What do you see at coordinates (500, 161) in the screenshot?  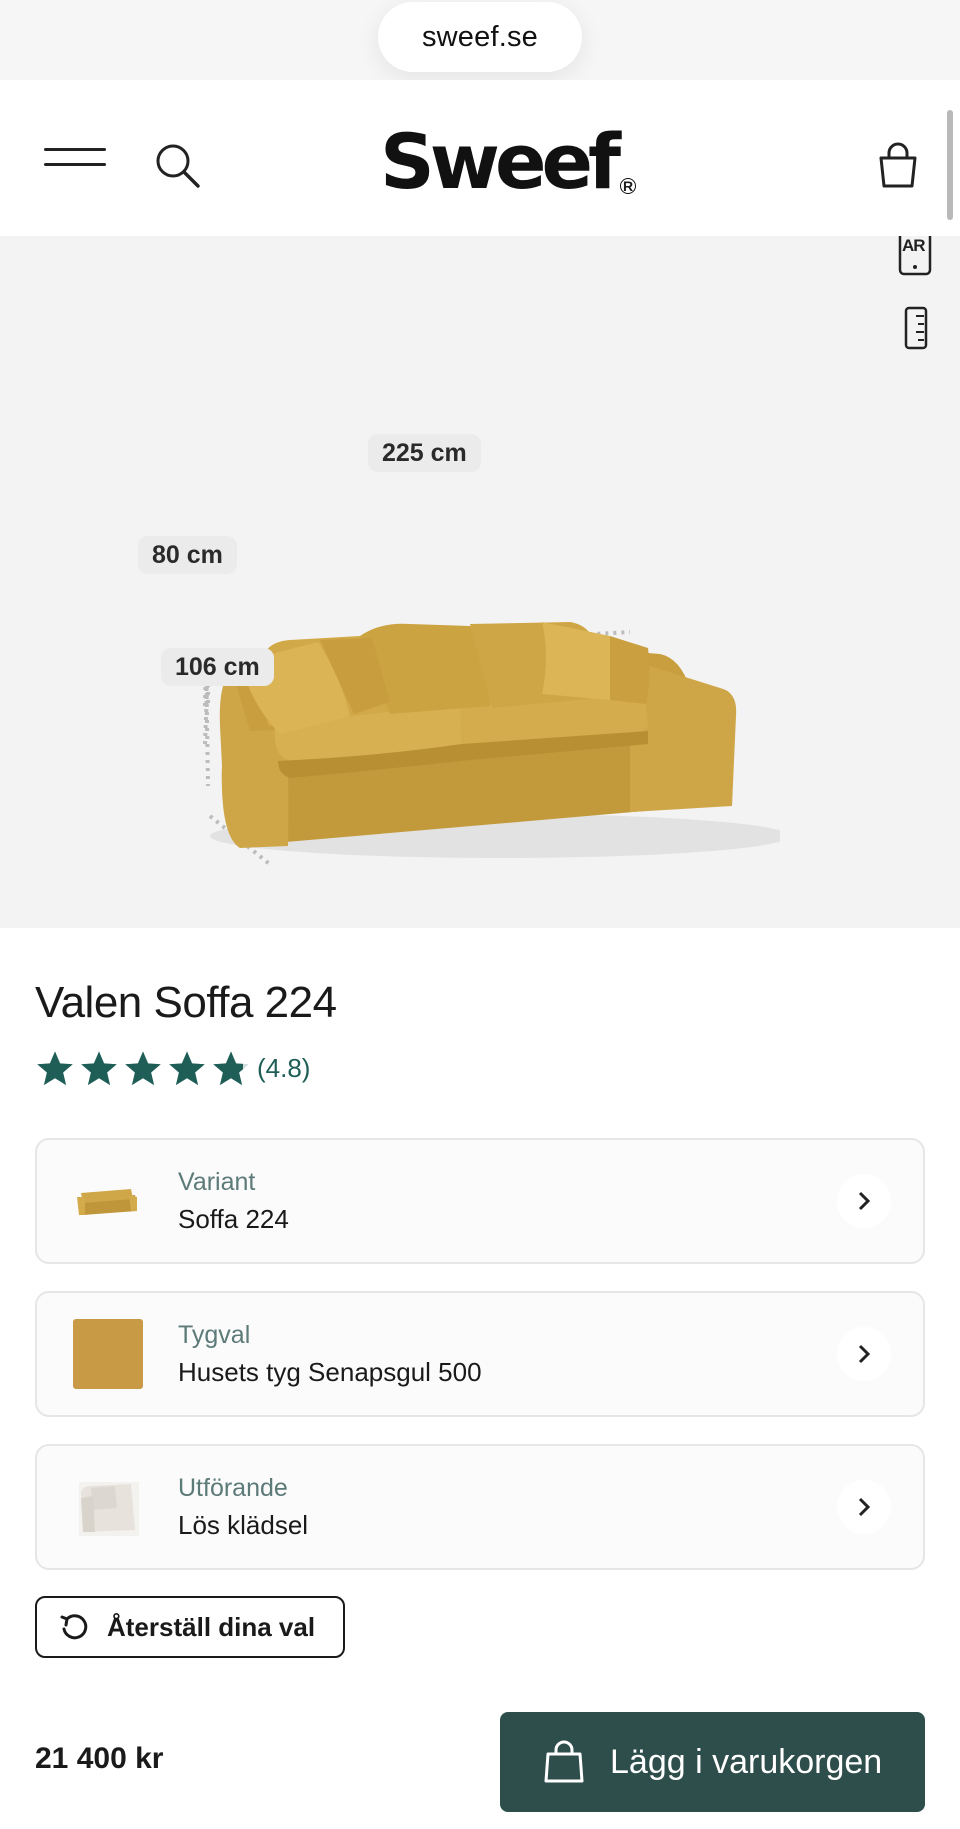 I see `logo-text: Sweef` at bounding box center [500, 161].